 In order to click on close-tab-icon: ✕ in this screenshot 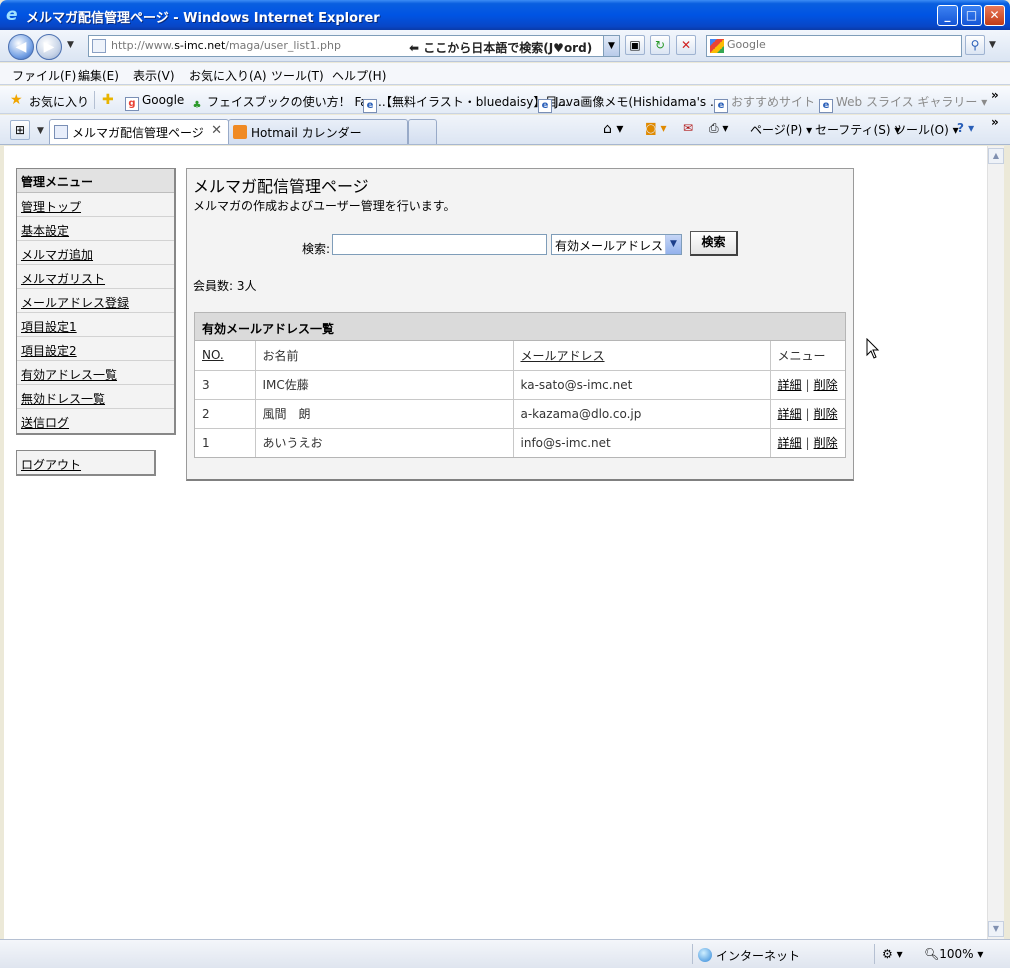, I will do `click(216, 130)`.